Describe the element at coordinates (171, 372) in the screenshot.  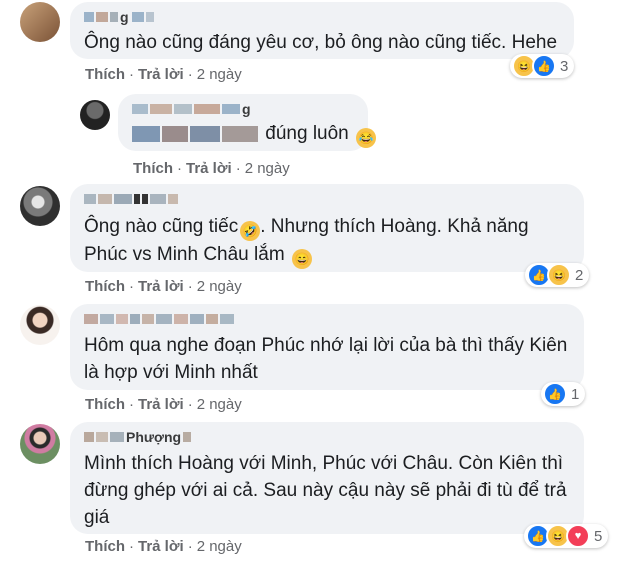
I see `comment-text-line-2: là hợp với Minh nhất` at that location.